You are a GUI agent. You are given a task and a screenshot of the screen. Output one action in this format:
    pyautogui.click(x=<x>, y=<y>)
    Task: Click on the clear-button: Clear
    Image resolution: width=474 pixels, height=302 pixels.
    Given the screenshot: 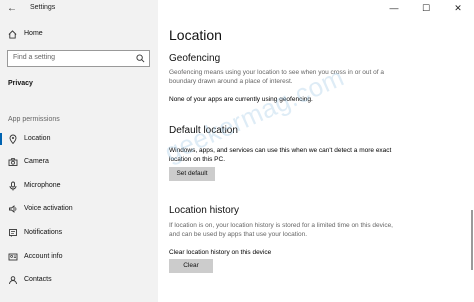 What is the action you would take?
    pyautogui.click(x=191, y=266)
    